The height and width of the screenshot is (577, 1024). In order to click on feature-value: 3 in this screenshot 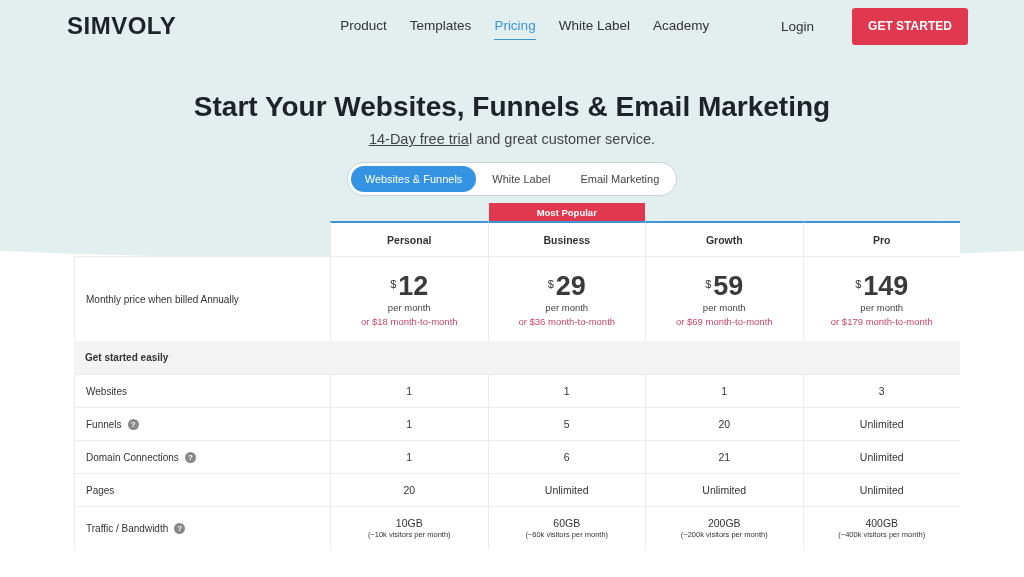, I will do `click(881, 391)`.